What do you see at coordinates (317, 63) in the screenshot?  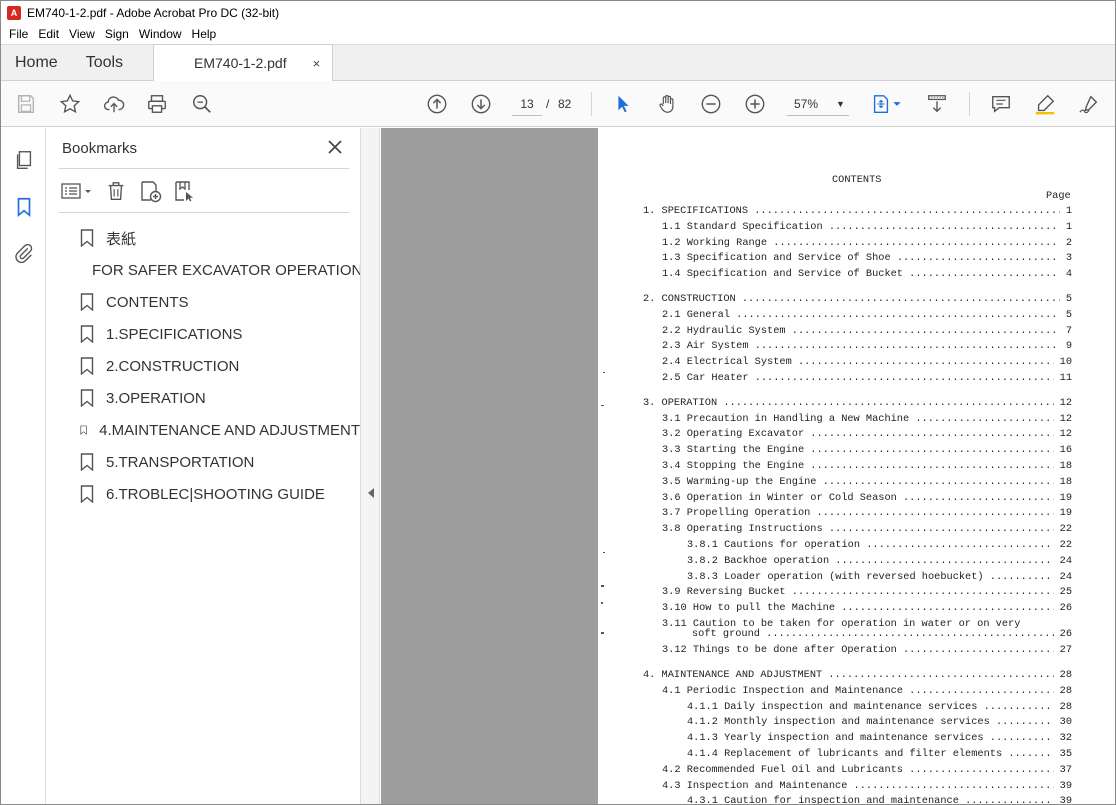 I see `close-tab-icon: ×` at bounding box center [317, 63].